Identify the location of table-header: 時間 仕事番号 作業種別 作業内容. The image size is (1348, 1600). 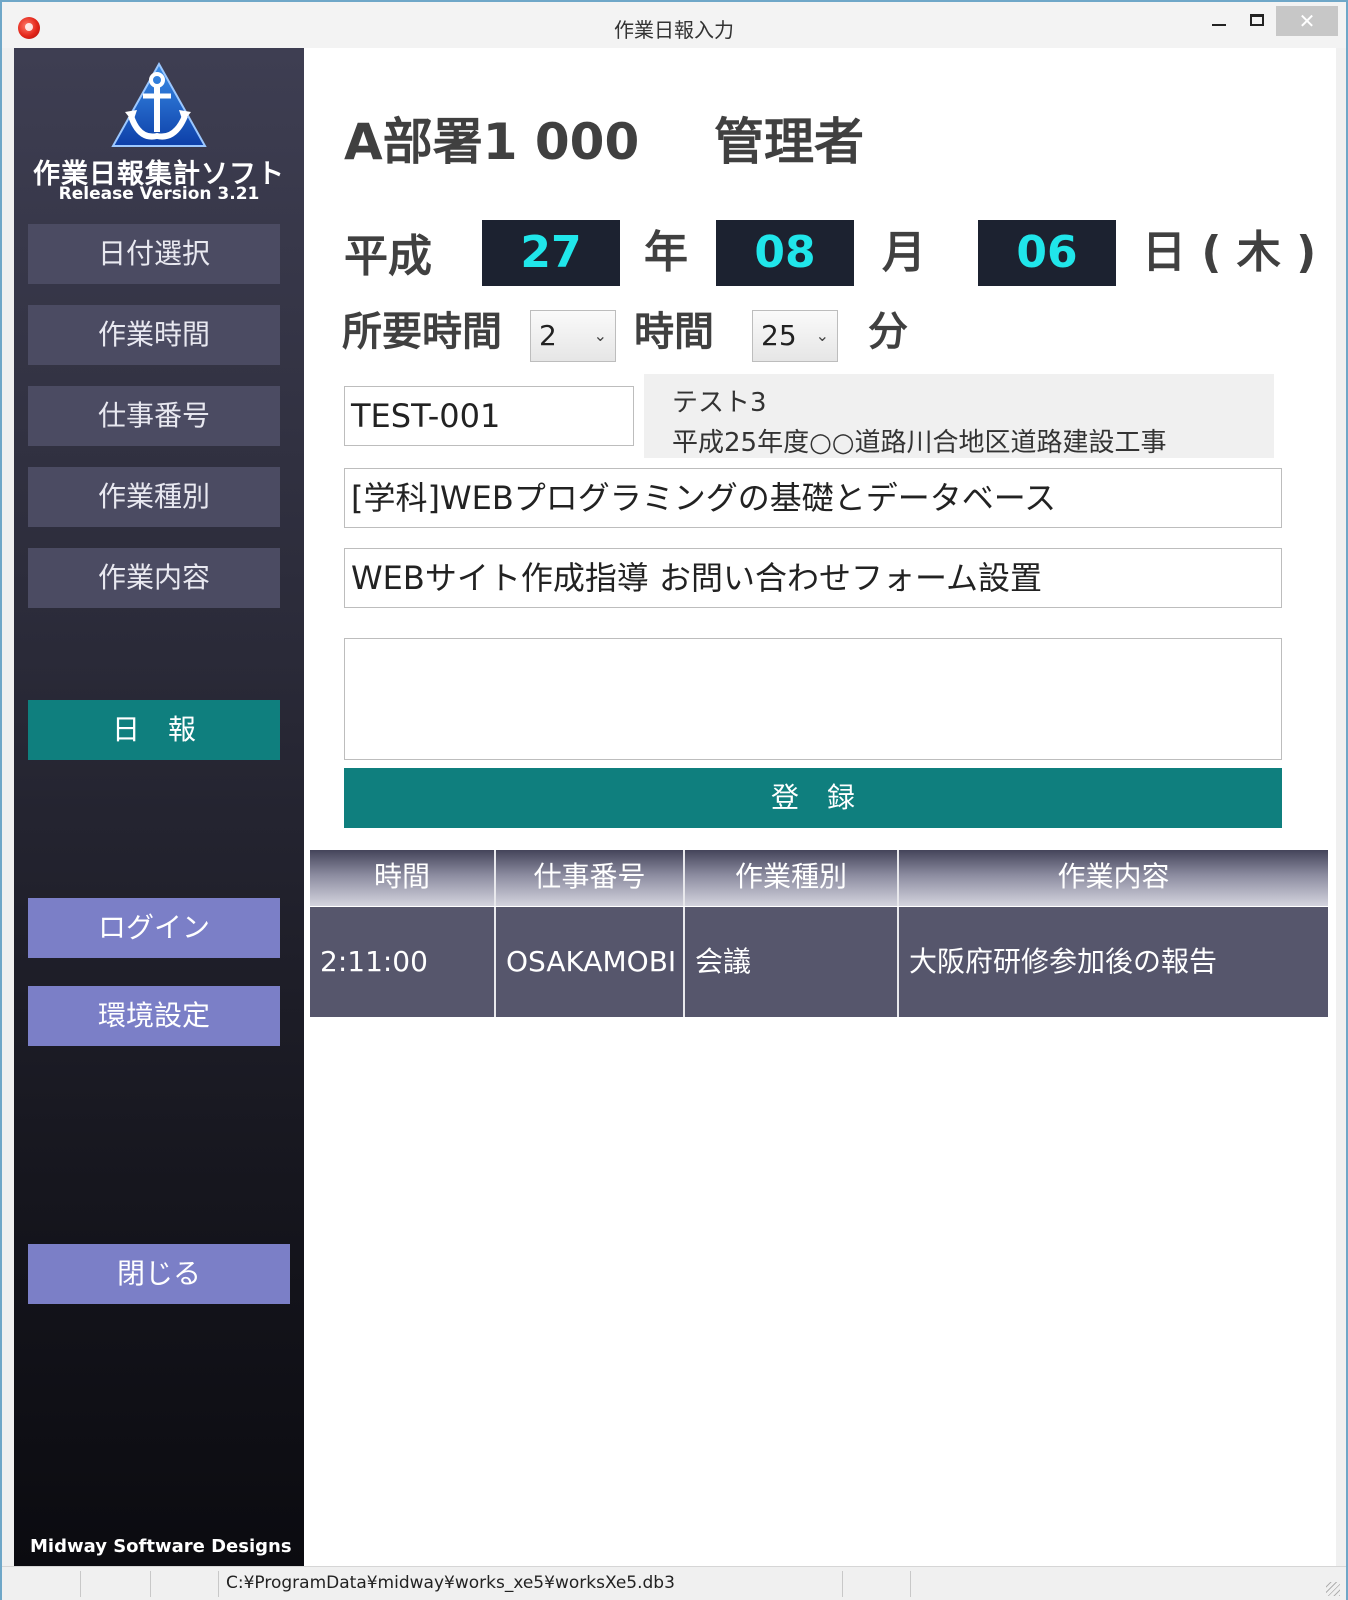
(819, 878).